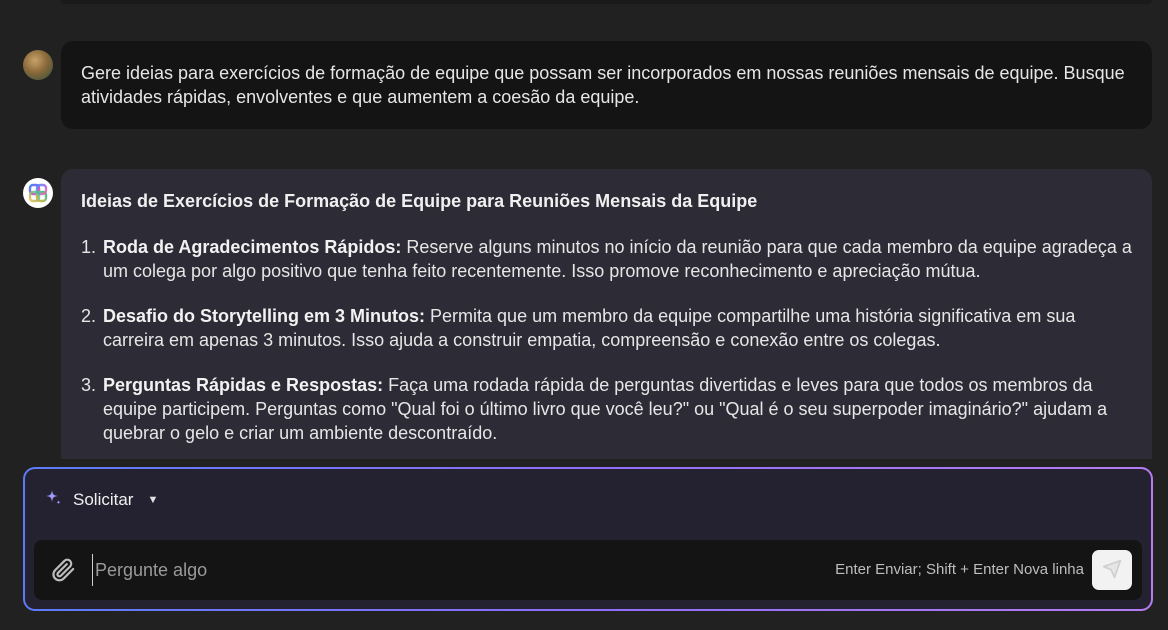 This screenshot has width=1168, height=630. I want to click on mode-selector: Solicitar ▼, so click(100, 500).